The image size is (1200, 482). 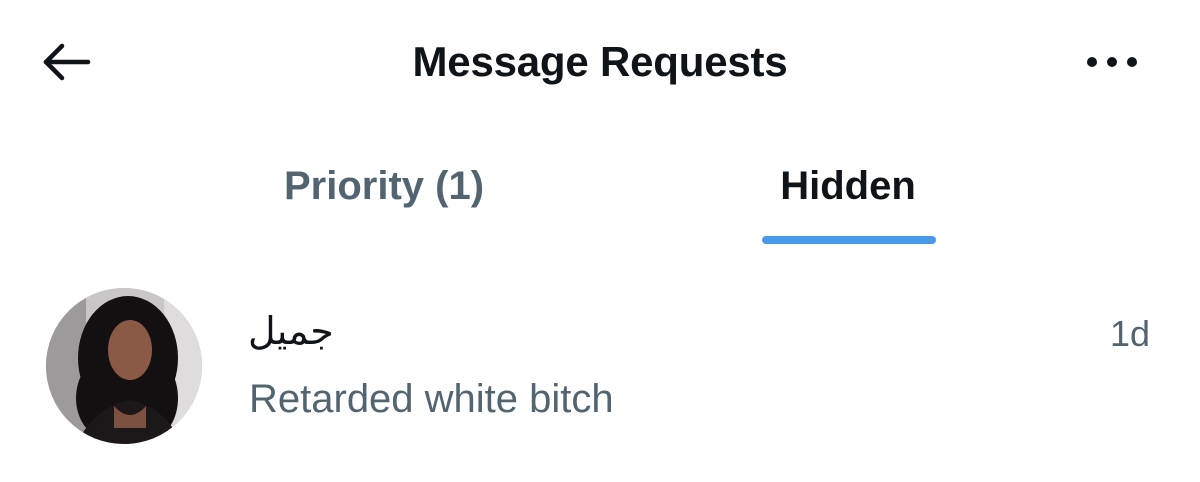 What do you see at coordinates (849, 240) in the screenshot?
I see `selected-tab-indicator` at bounding box center [849, 240].